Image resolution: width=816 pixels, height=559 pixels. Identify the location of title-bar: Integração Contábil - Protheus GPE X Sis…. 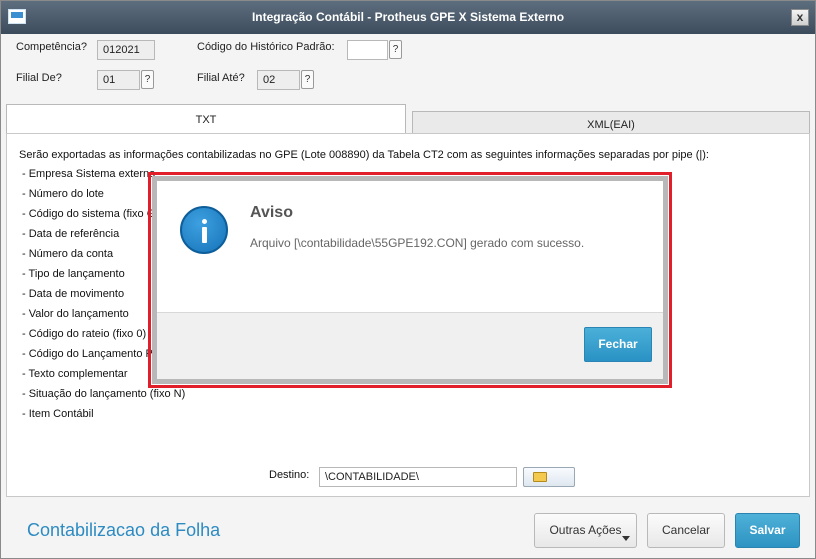
(408, 17).